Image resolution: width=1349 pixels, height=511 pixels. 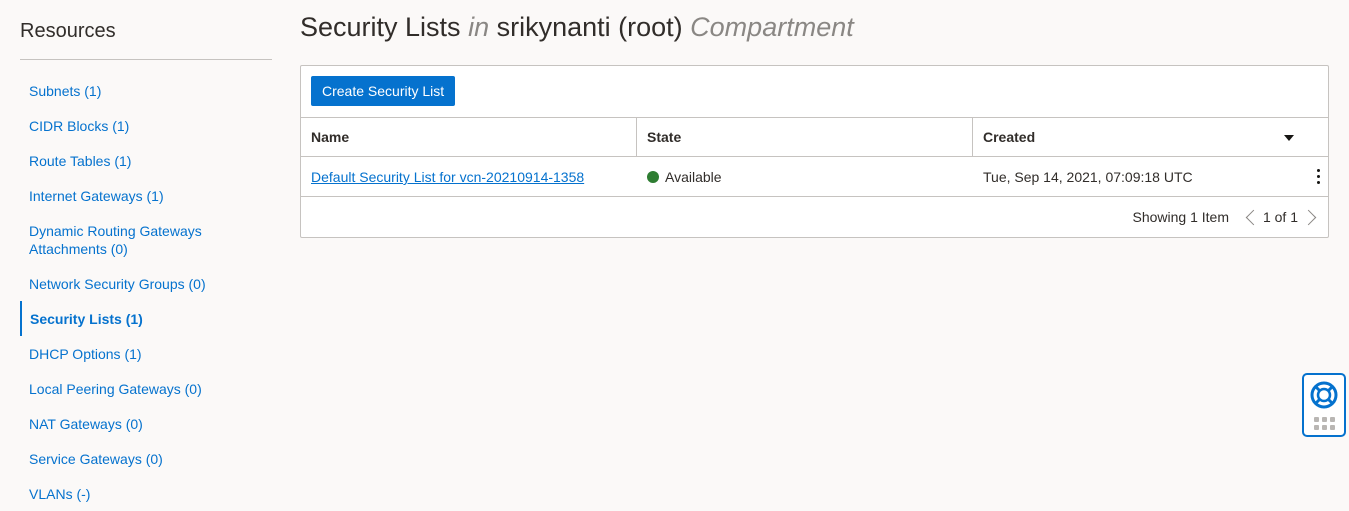 What do you see at coordinates (383, 91) in the screenshot?
I see `create-security-list-button: Create Security List` at bounding box center [383, 91].